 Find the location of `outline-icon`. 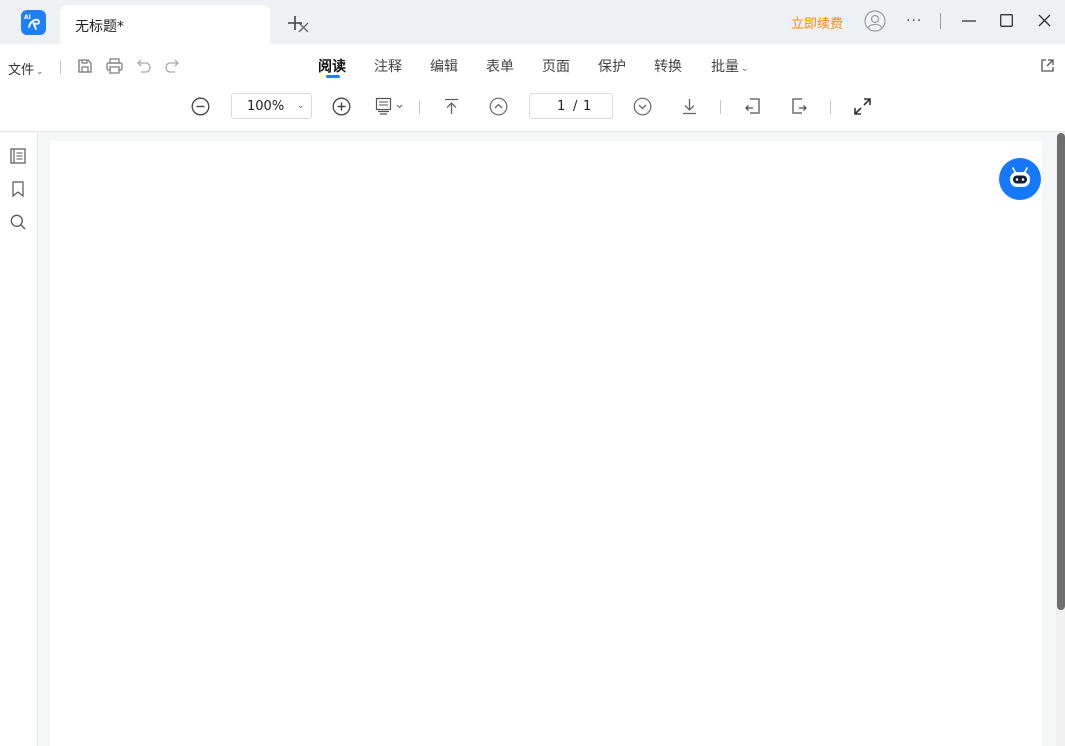

outline-icon is located at coordinates (18, 156).